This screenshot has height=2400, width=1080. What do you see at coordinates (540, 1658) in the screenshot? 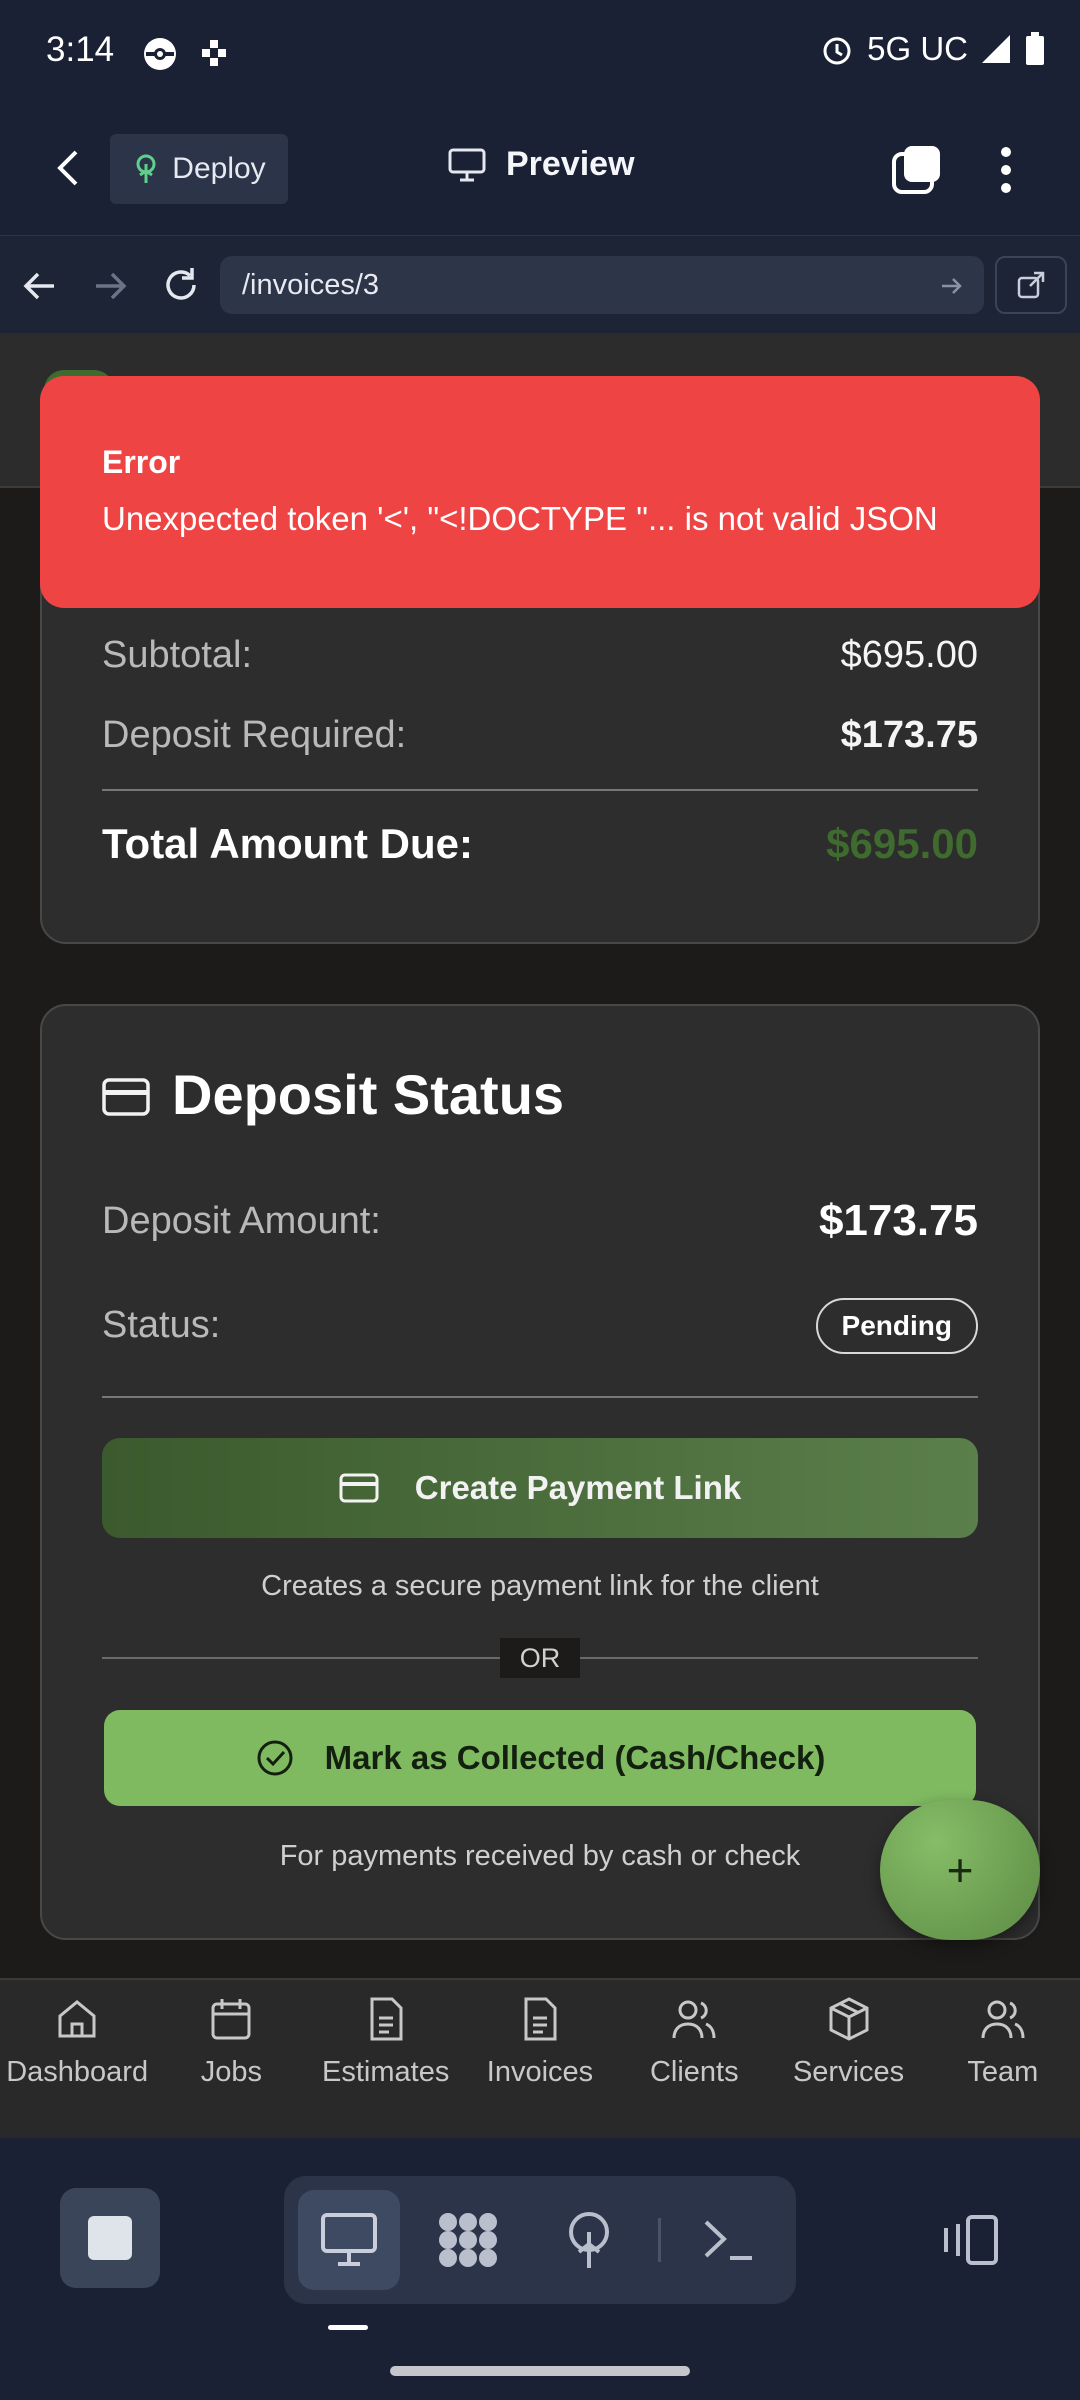
I see `or-separator: OR` at bounding box center [540, 1658].